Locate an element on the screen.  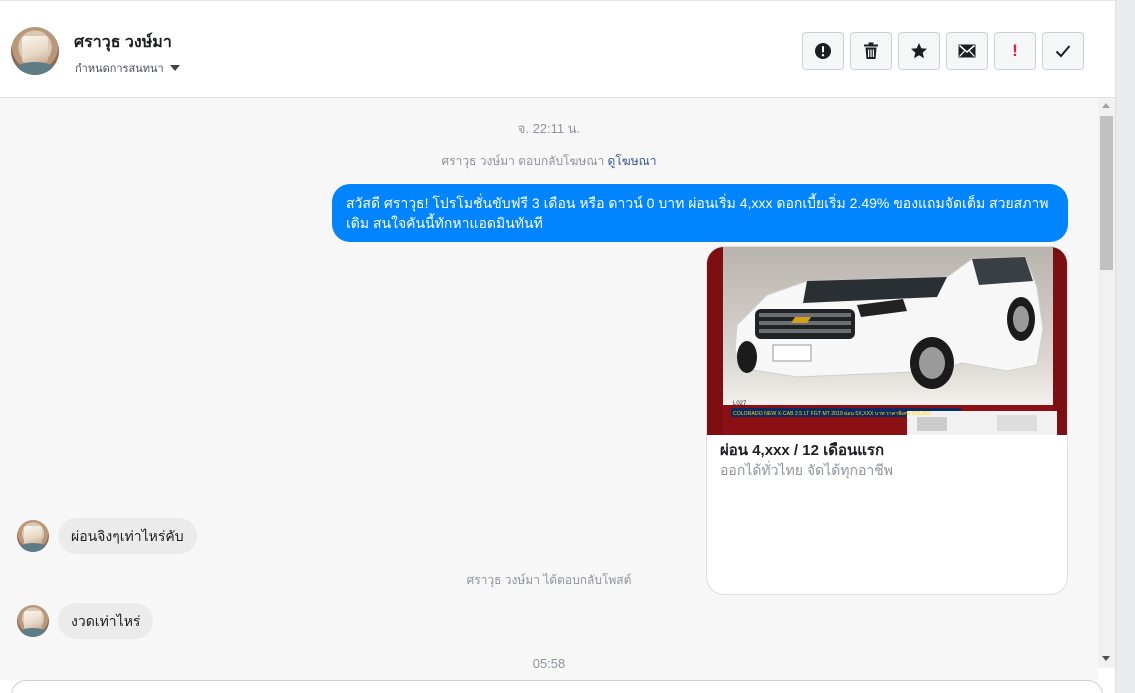
mark-unread-button is located at coordinates (967, 51).